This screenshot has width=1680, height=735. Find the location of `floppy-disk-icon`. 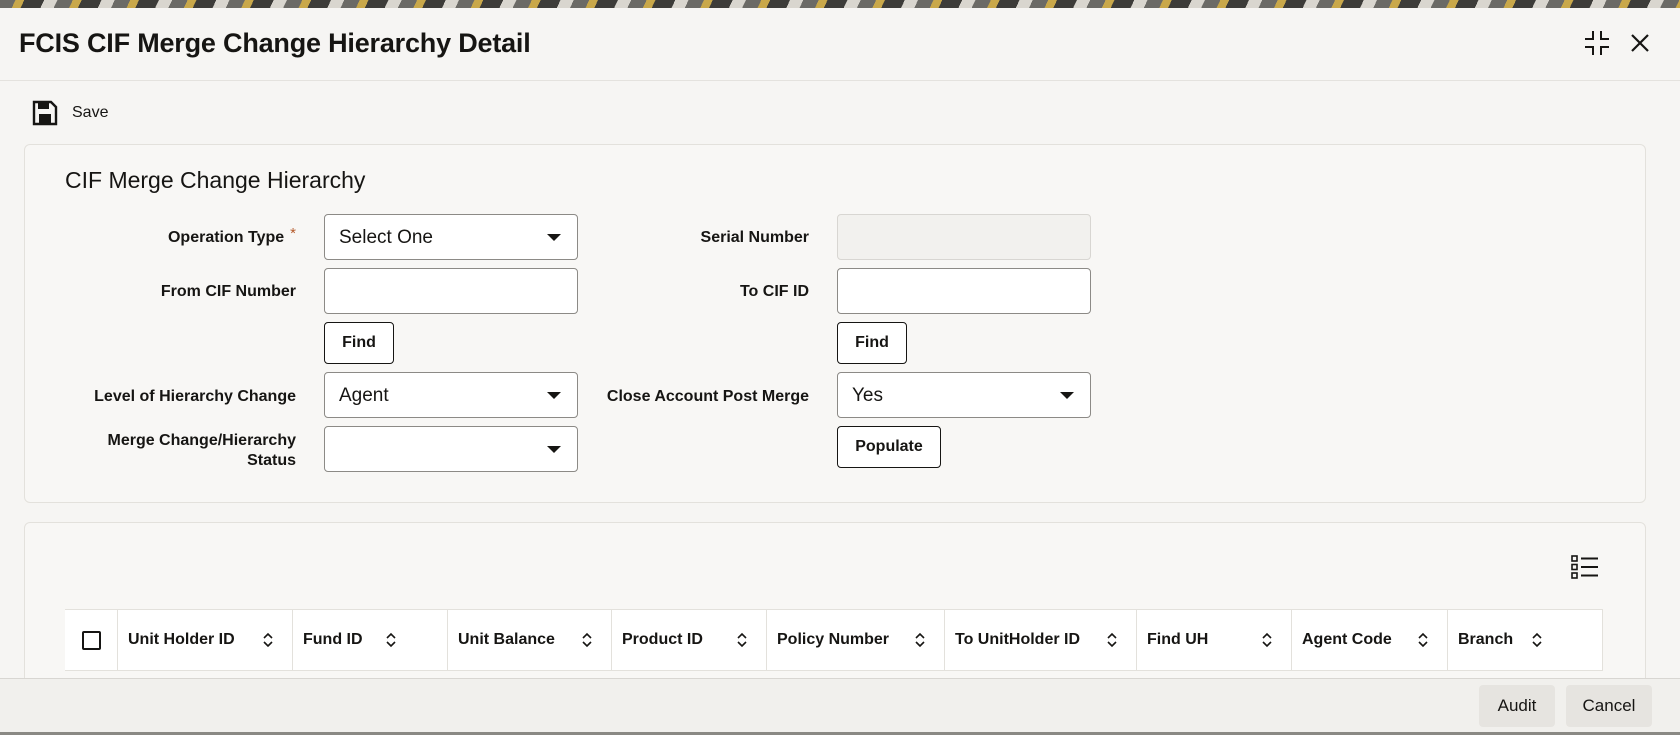

floppy-disk-icon is located at coordinates (45, 113).